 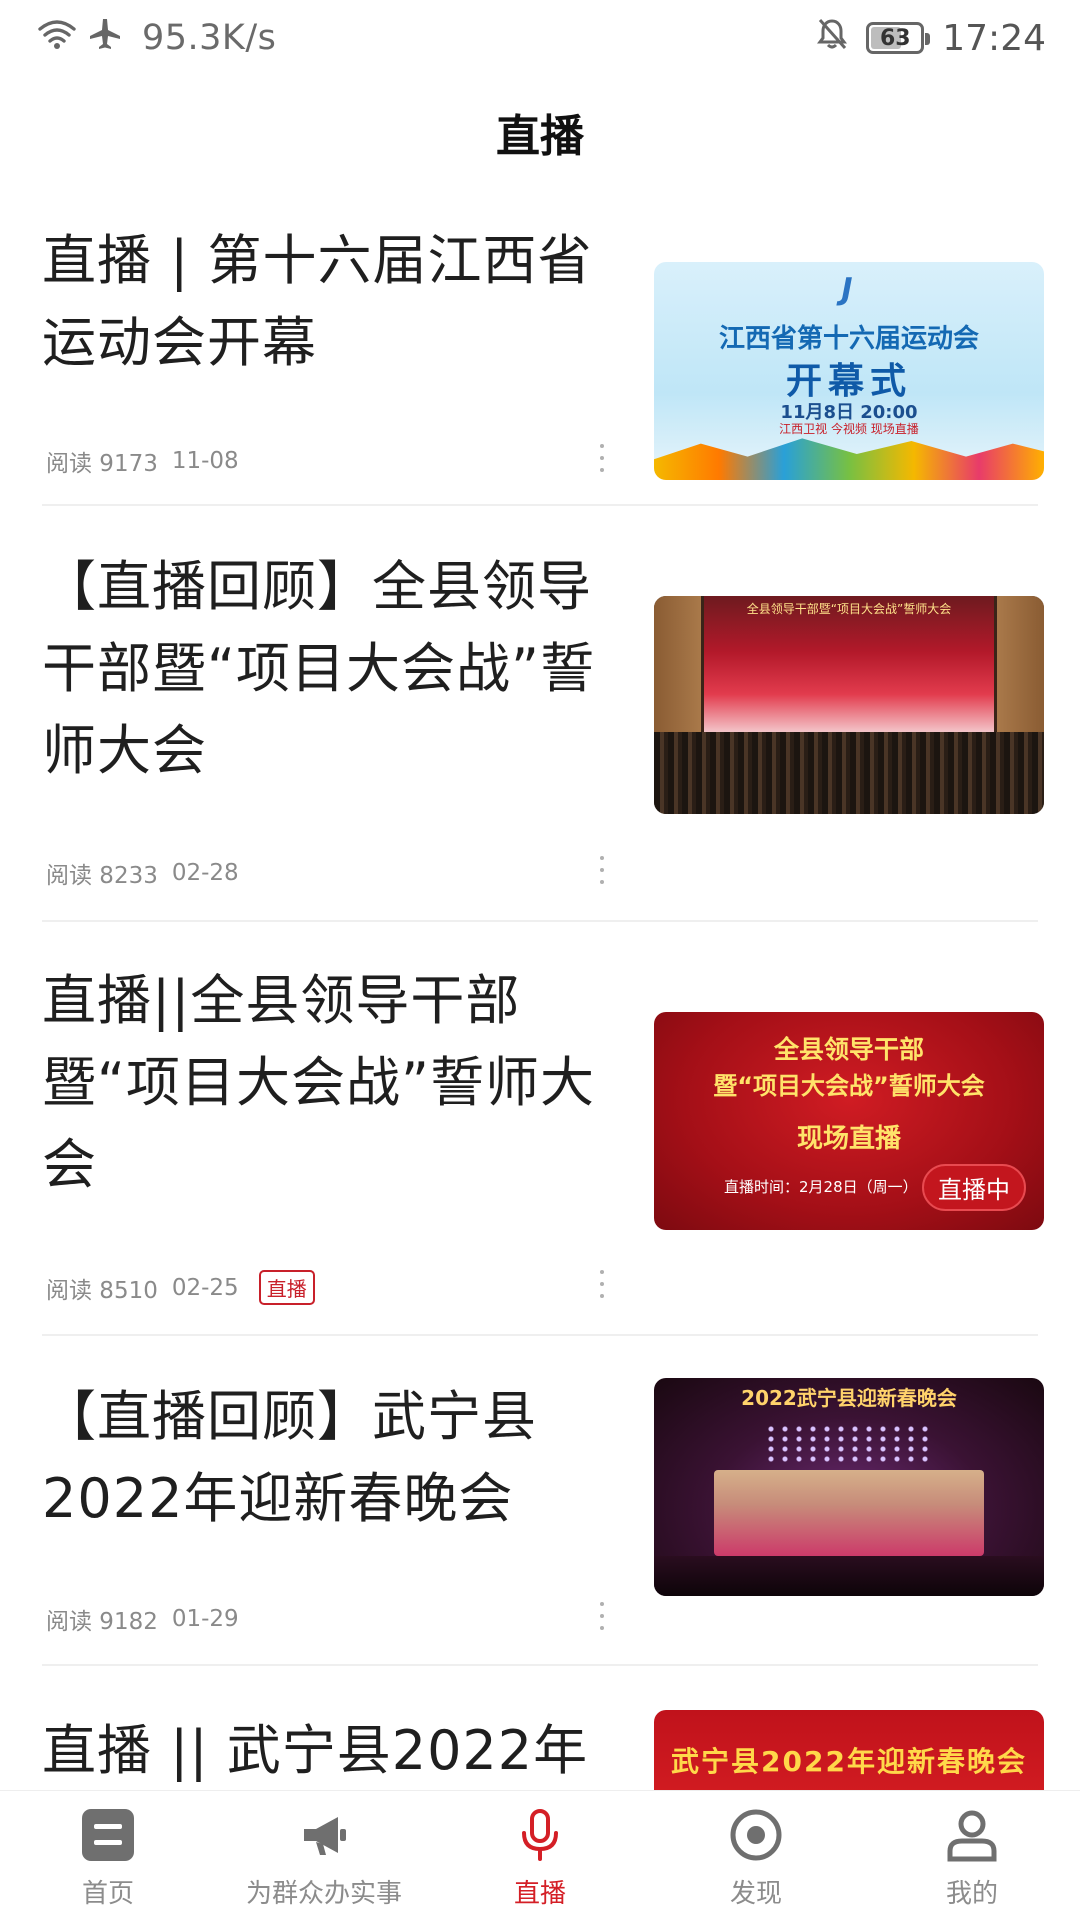 I want to click on page-title: 直播, so click(x=540, y=136).